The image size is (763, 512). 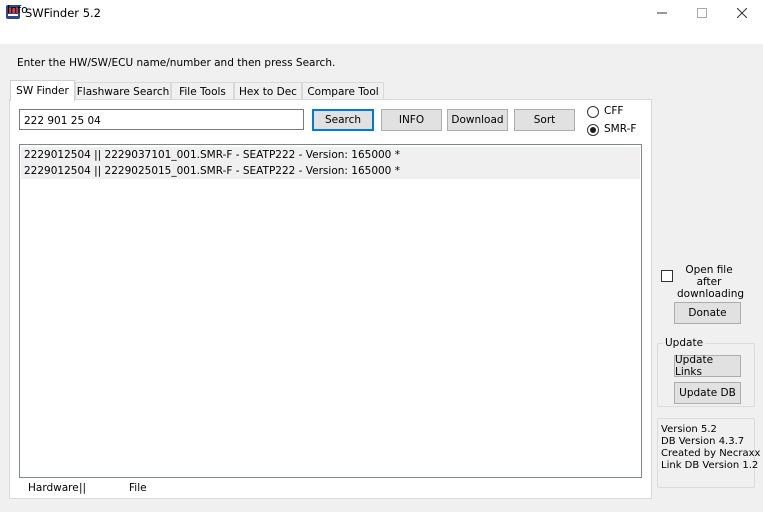 I want to click on tab-sw-finder: SW Finder, so click(x=42, y=90).